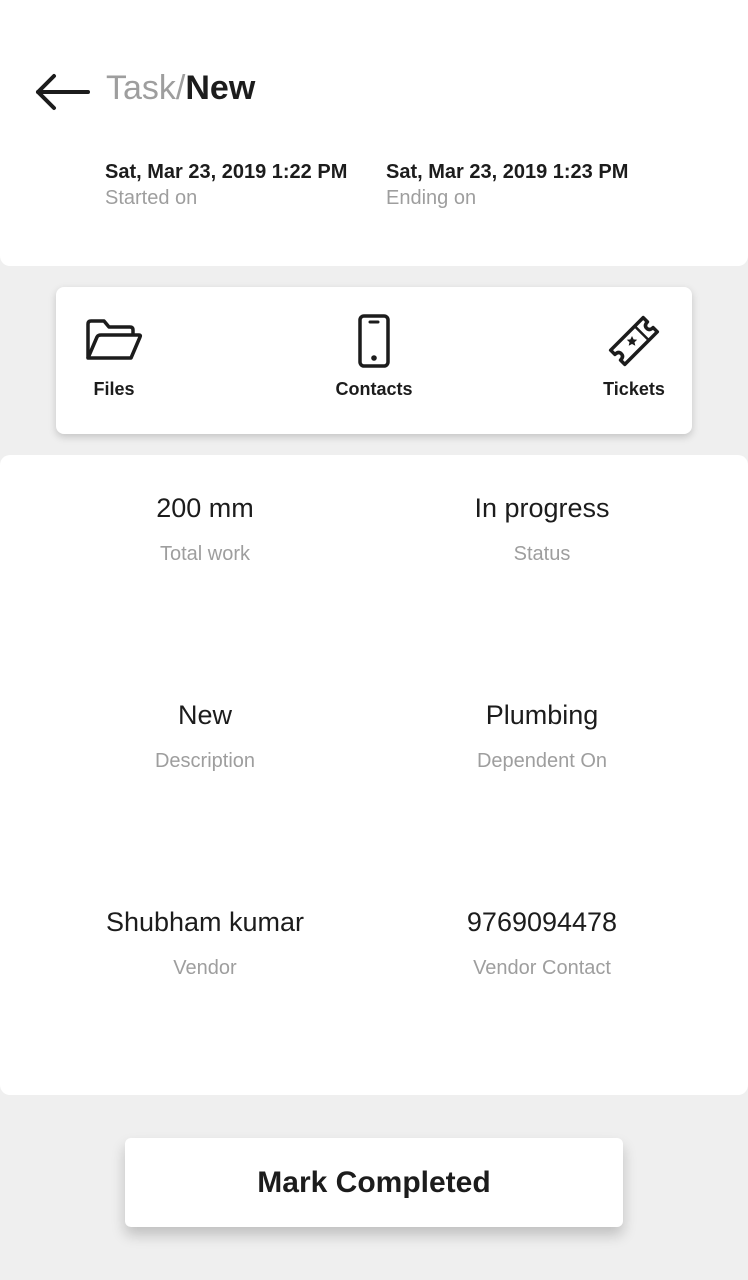 The height and width of the screenshot is (1280, 748). I want to click on contacts-label: Contacts, so click(374, 389).